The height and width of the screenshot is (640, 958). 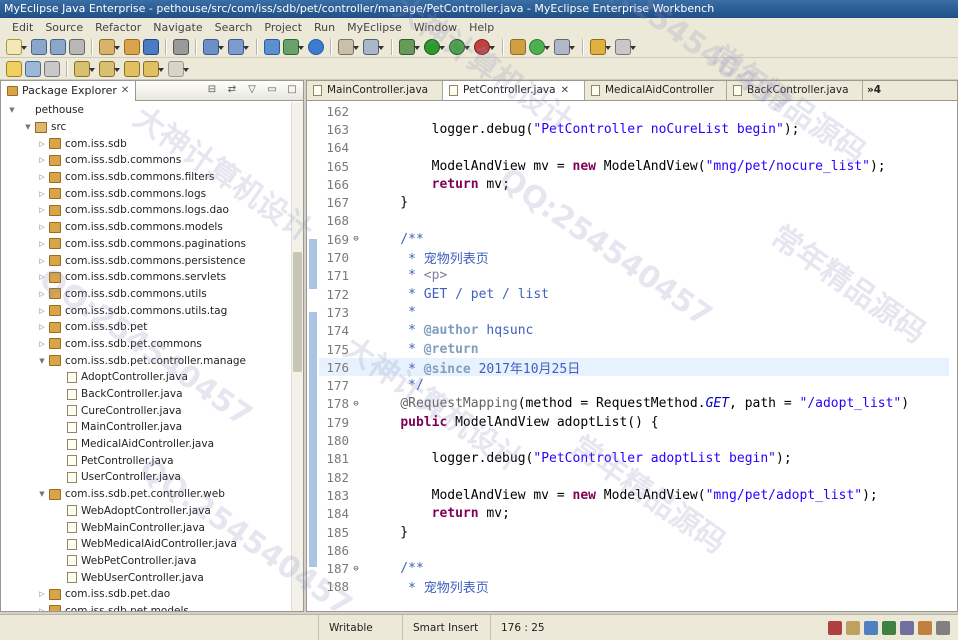 I want to click on open-type-icon, so click(x=109, y=46).